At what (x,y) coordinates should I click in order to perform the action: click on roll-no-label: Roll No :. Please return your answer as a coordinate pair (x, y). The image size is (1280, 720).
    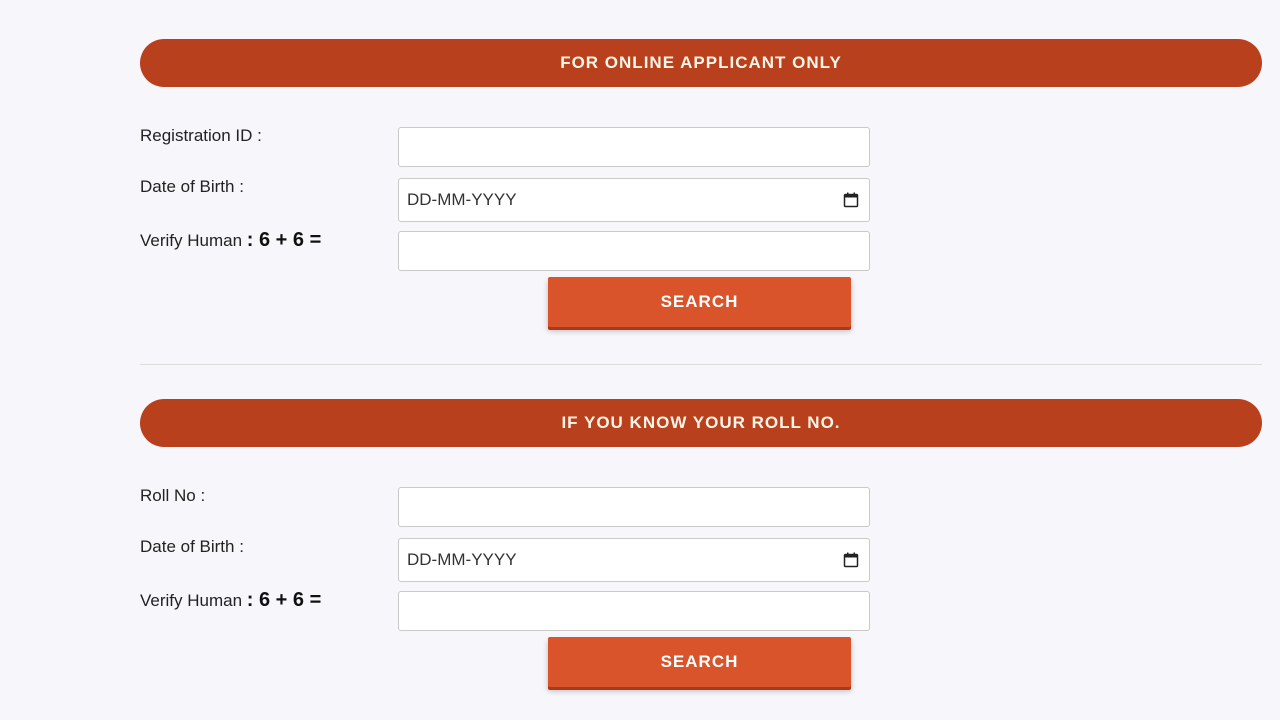
    Looking at the image, I should click on (173, 495).